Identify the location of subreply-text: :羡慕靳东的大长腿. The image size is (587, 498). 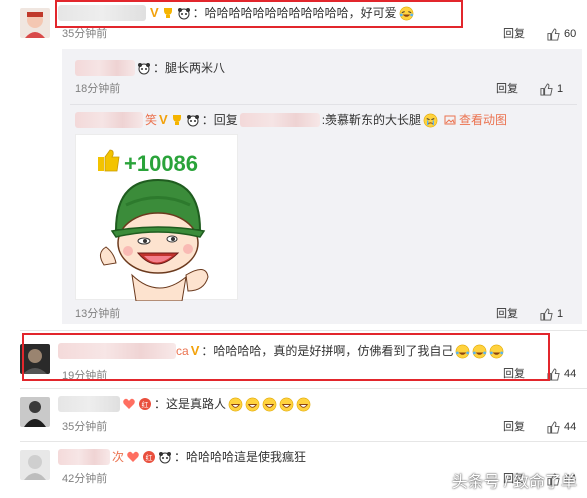
(371, 120).